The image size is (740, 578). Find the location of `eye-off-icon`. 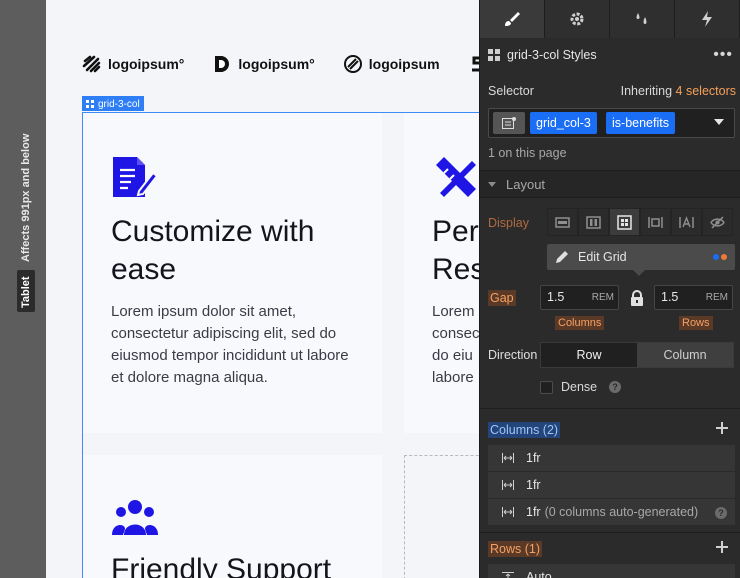

eye-off-icon is located at coordinates (717, 222).